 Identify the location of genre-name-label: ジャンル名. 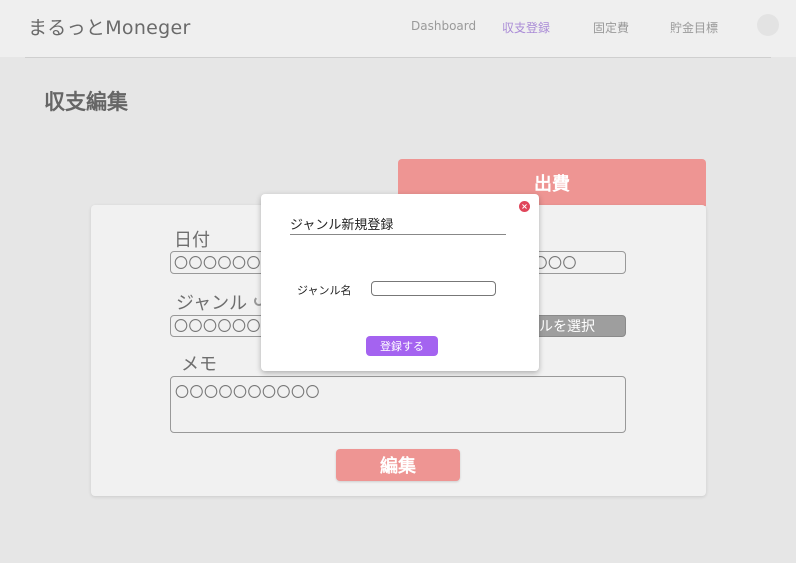
(324, 290).